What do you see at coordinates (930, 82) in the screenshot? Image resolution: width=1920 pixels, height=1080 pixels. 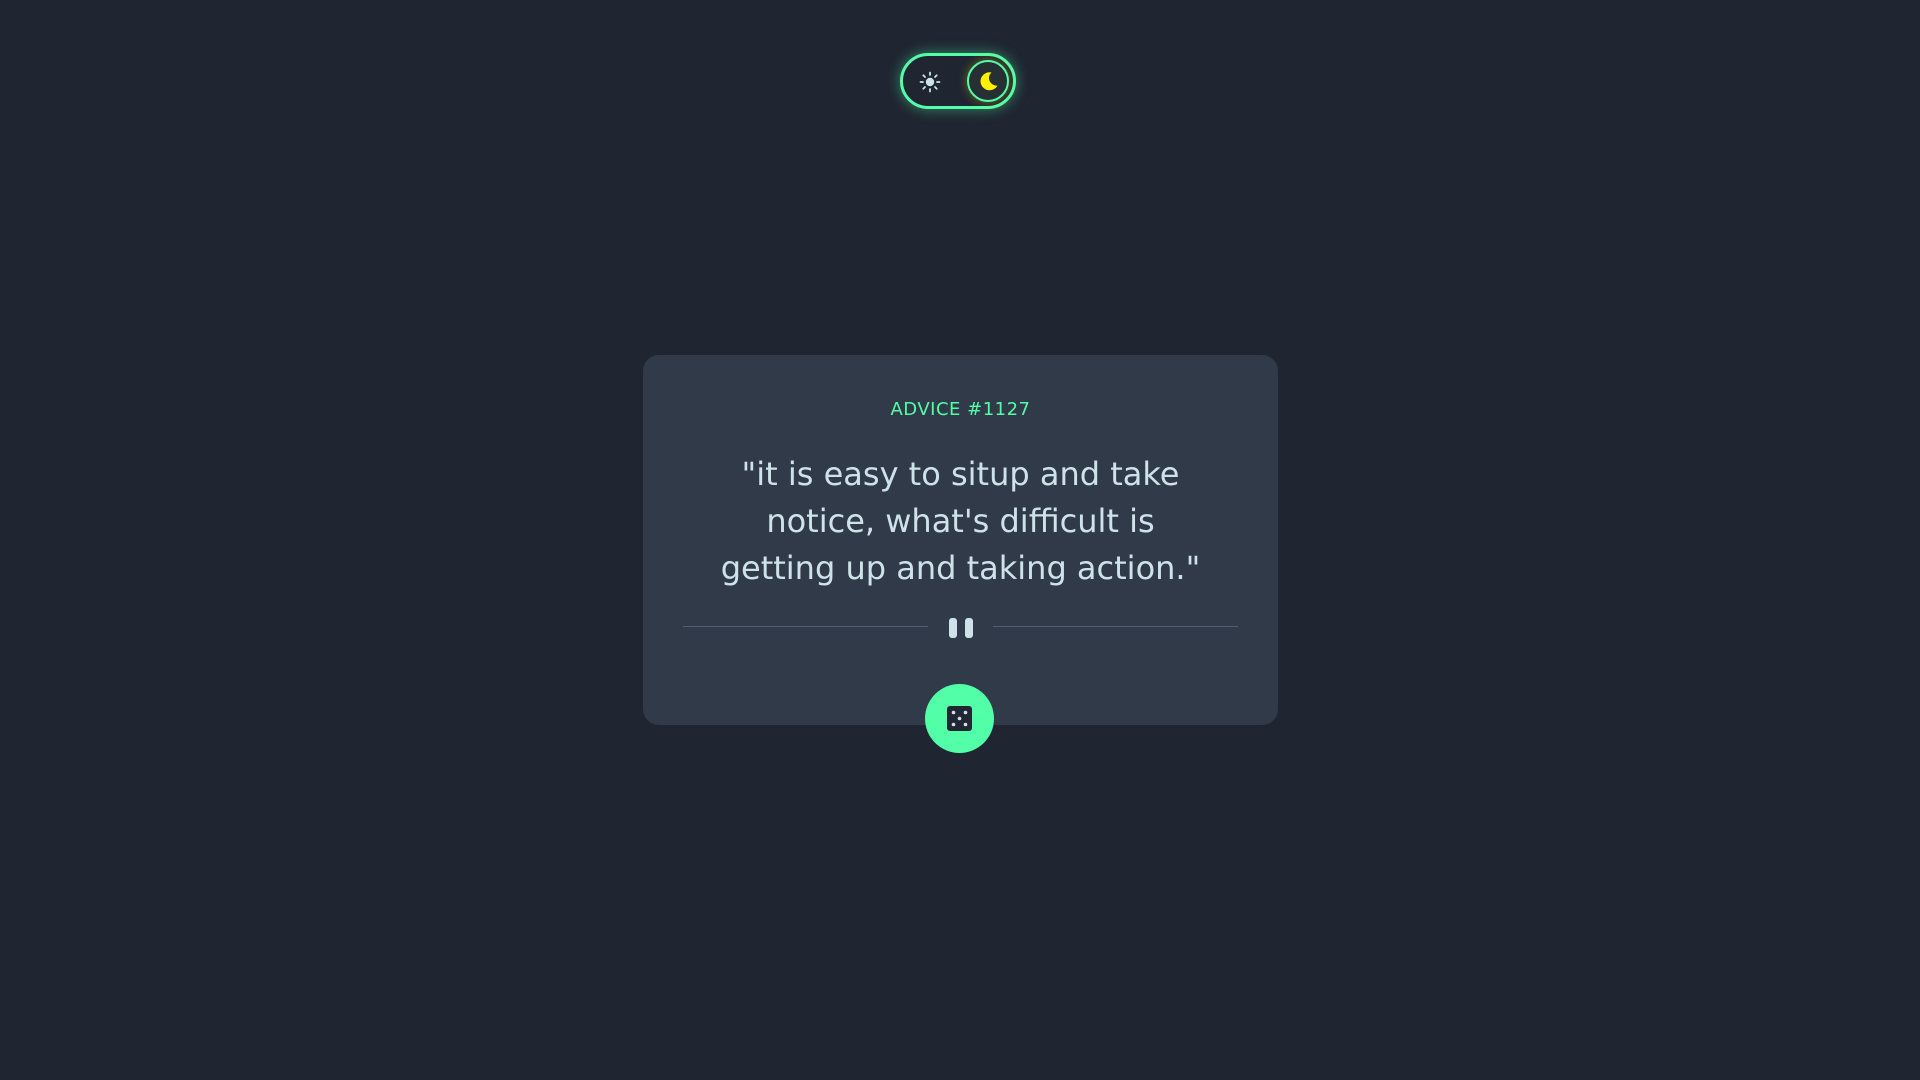 I see `sun-icon` at bounding box center [930, 82].